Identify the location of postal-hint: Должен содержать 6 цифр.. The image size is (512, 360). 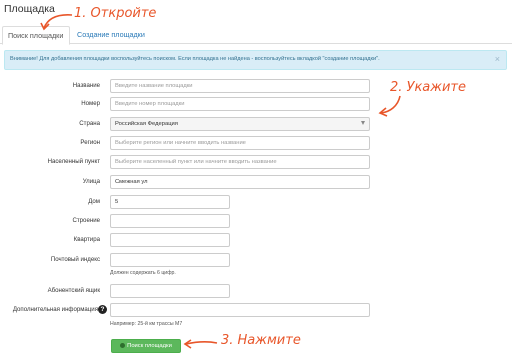
(143, 273).